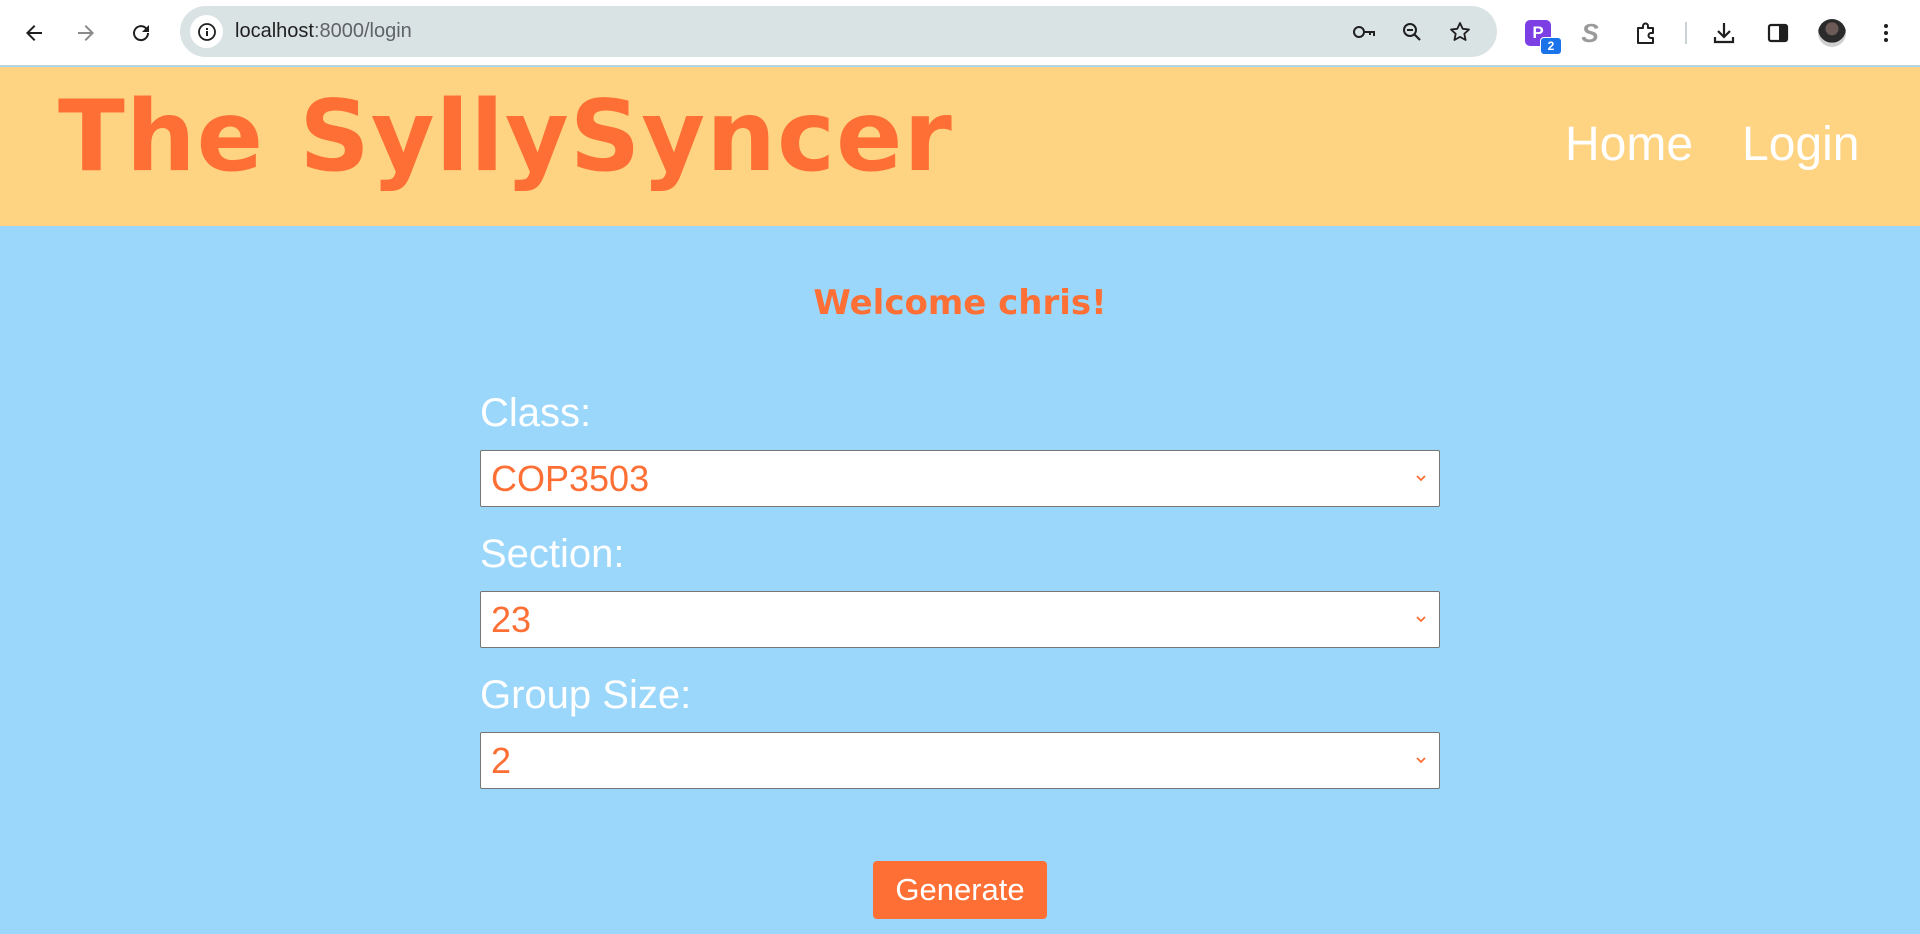 This screenshot has width=1920, height=934. I want to click on profile-button, so click(1832, 33).